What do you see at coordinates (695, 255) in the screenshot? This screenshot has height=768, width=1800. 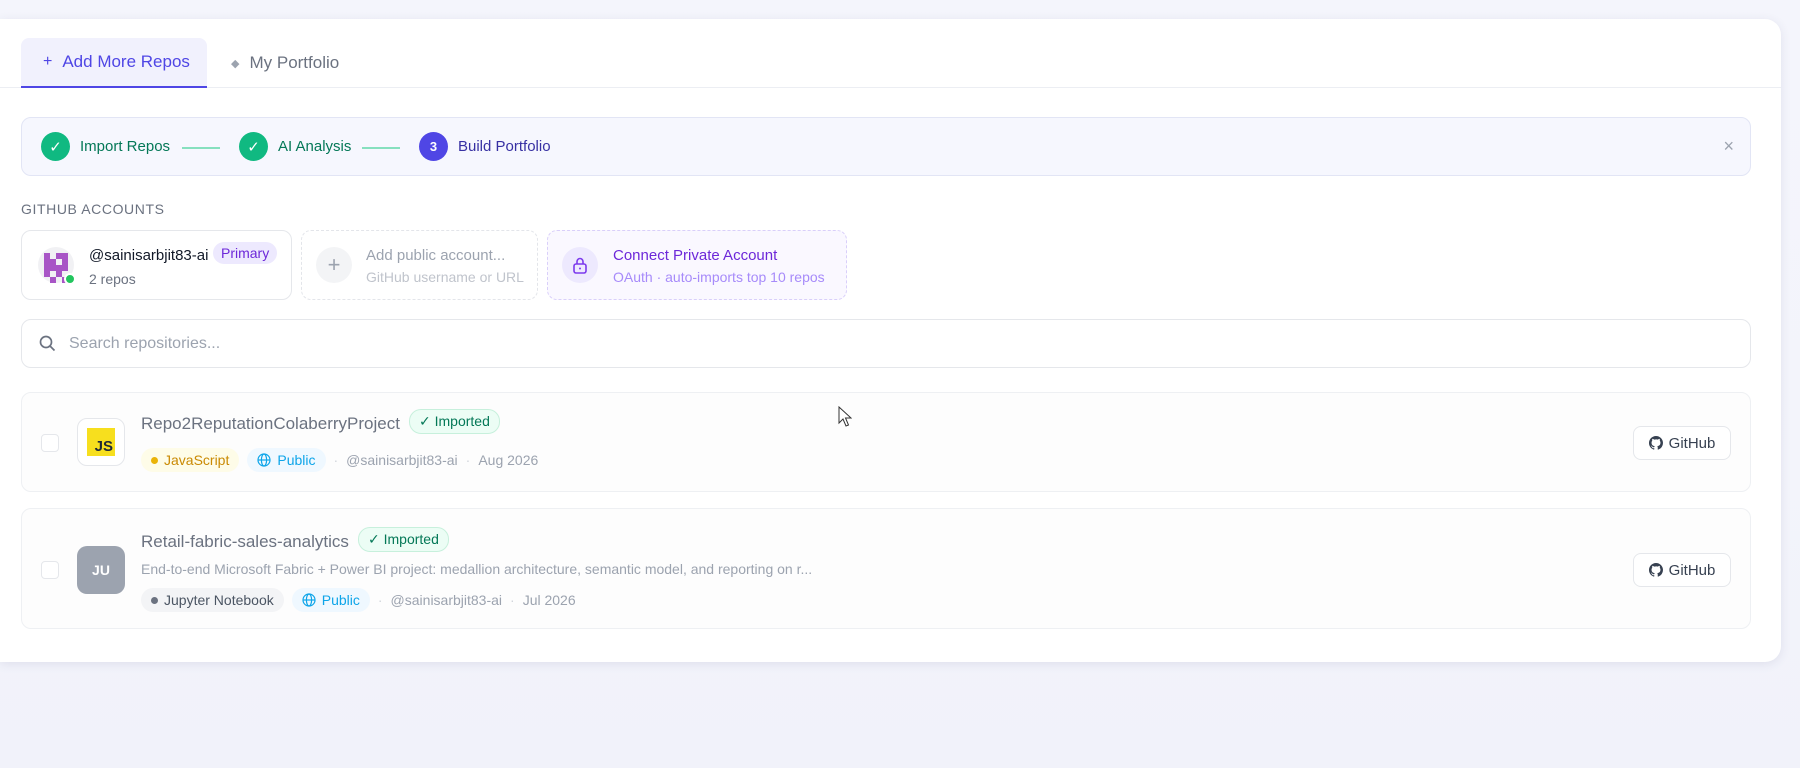 I see `private-account-title: Connect Private Account` at bounding box center [695, 255].